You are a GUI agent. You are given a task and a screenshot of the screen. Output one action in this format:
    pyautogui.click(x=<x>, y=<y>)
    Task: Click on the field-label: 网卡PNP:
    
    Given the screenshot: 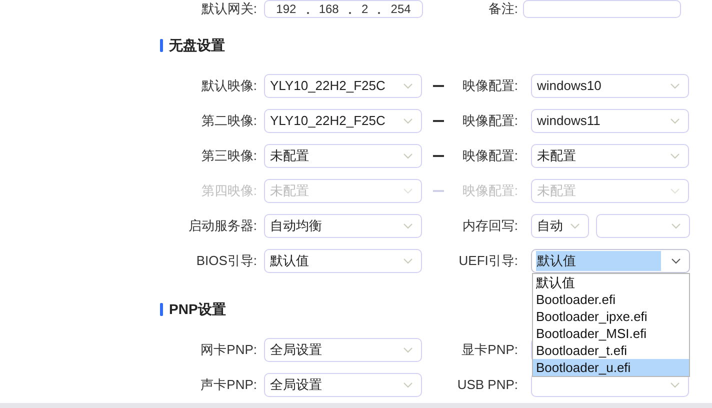 What is the action you would take?
    pyautogui.click(x=228, y=350)
    